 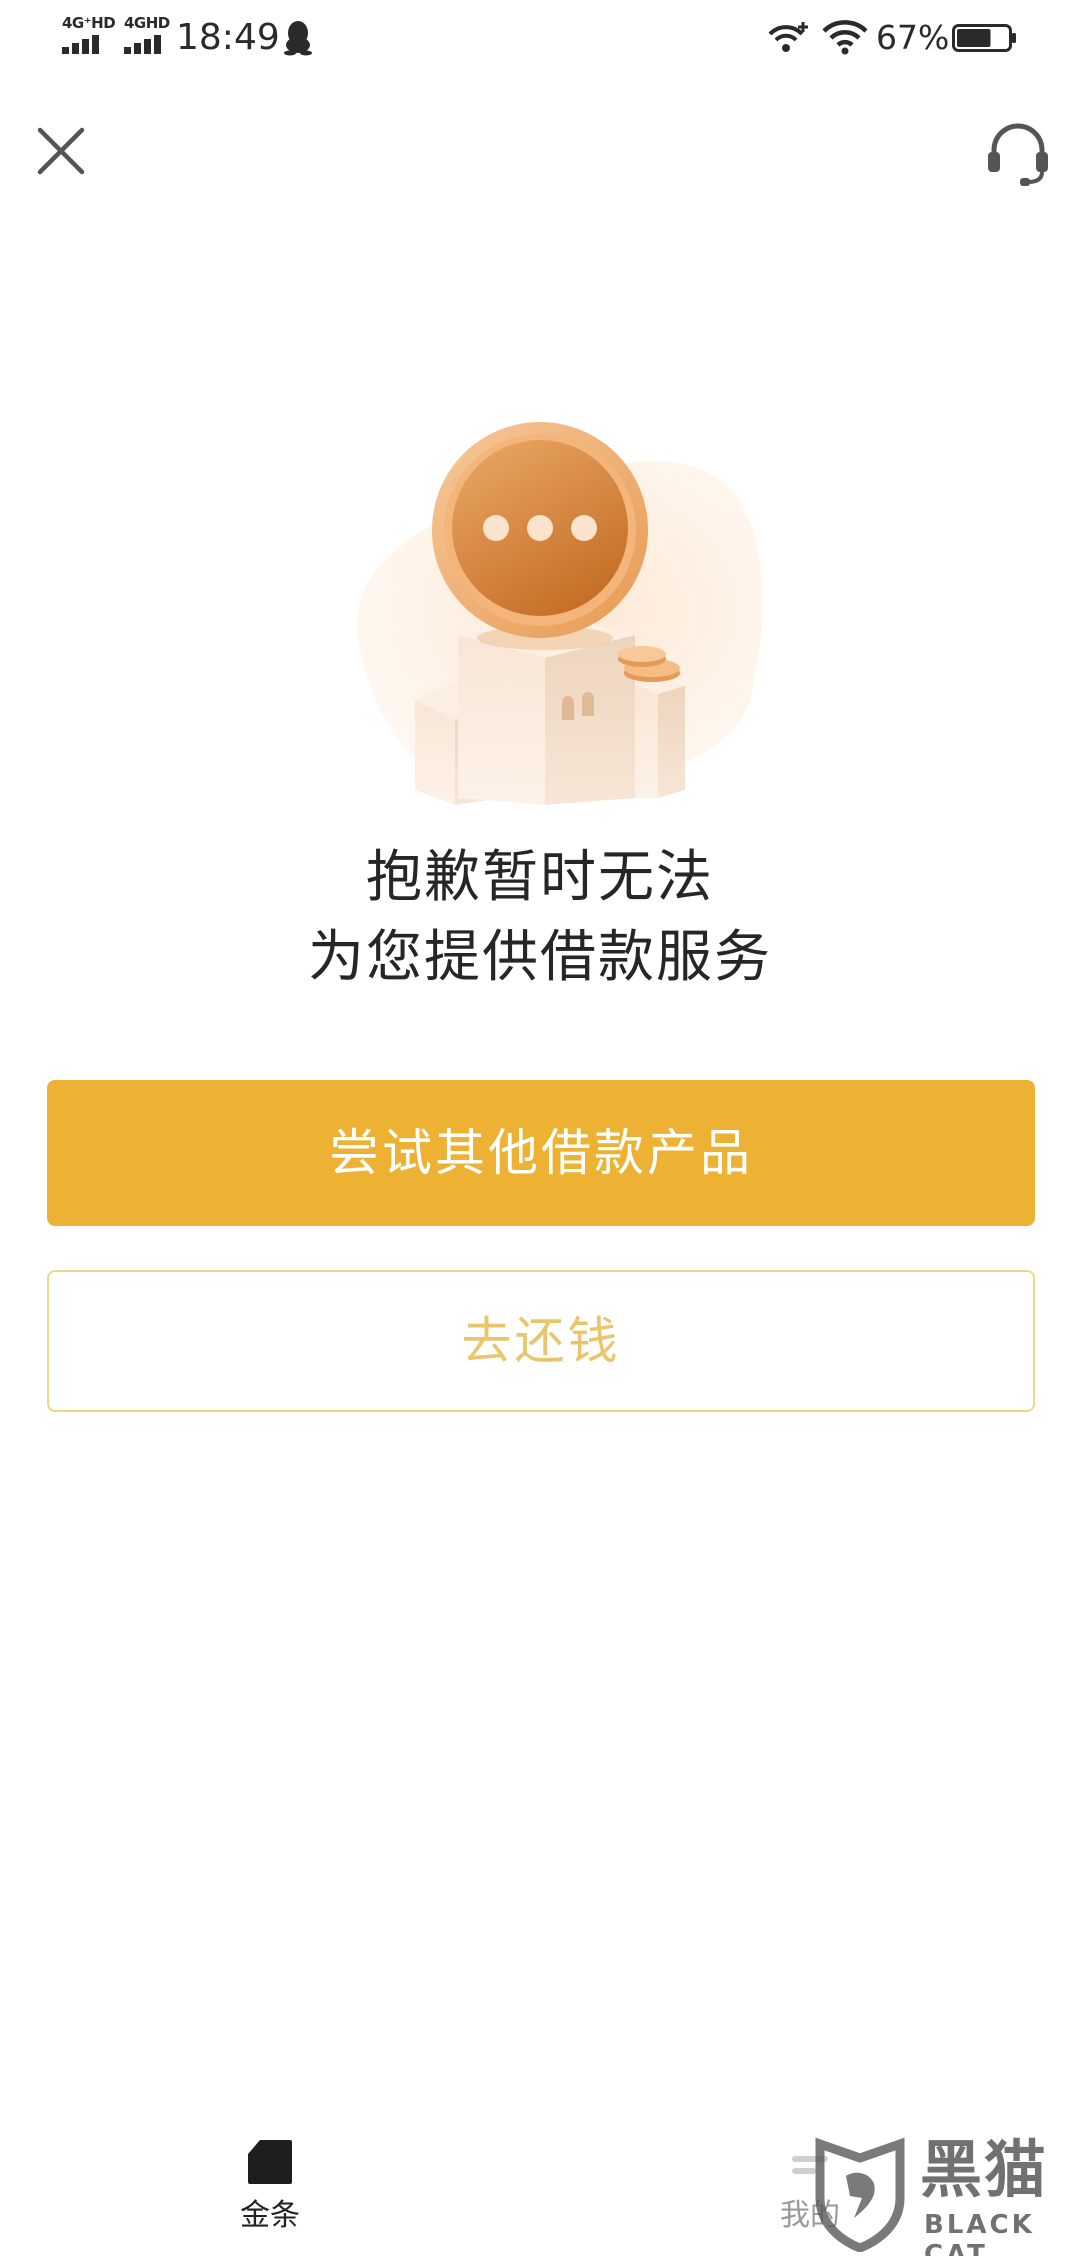 I want to click on headset-icon, so click(x=1018, y=154).